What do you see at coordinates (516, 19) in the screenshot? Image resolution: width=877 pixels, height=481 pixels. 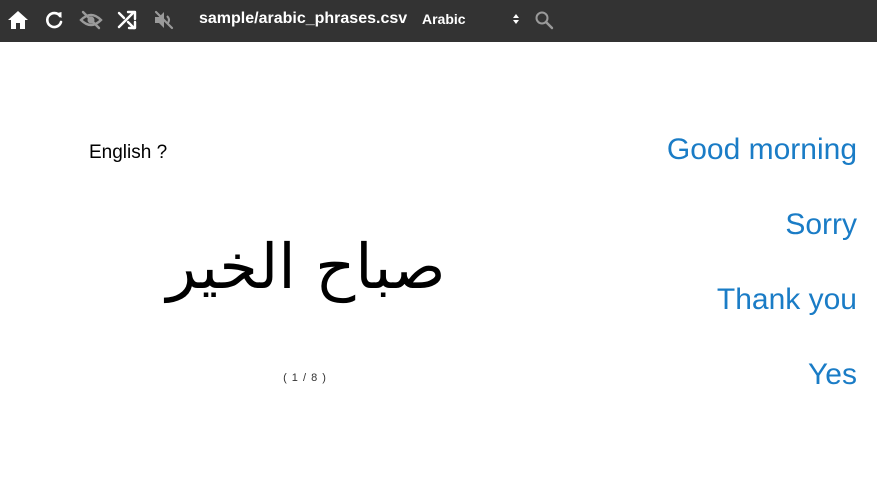 I see `select-arrows-icon` at bounding box center [516, 19].